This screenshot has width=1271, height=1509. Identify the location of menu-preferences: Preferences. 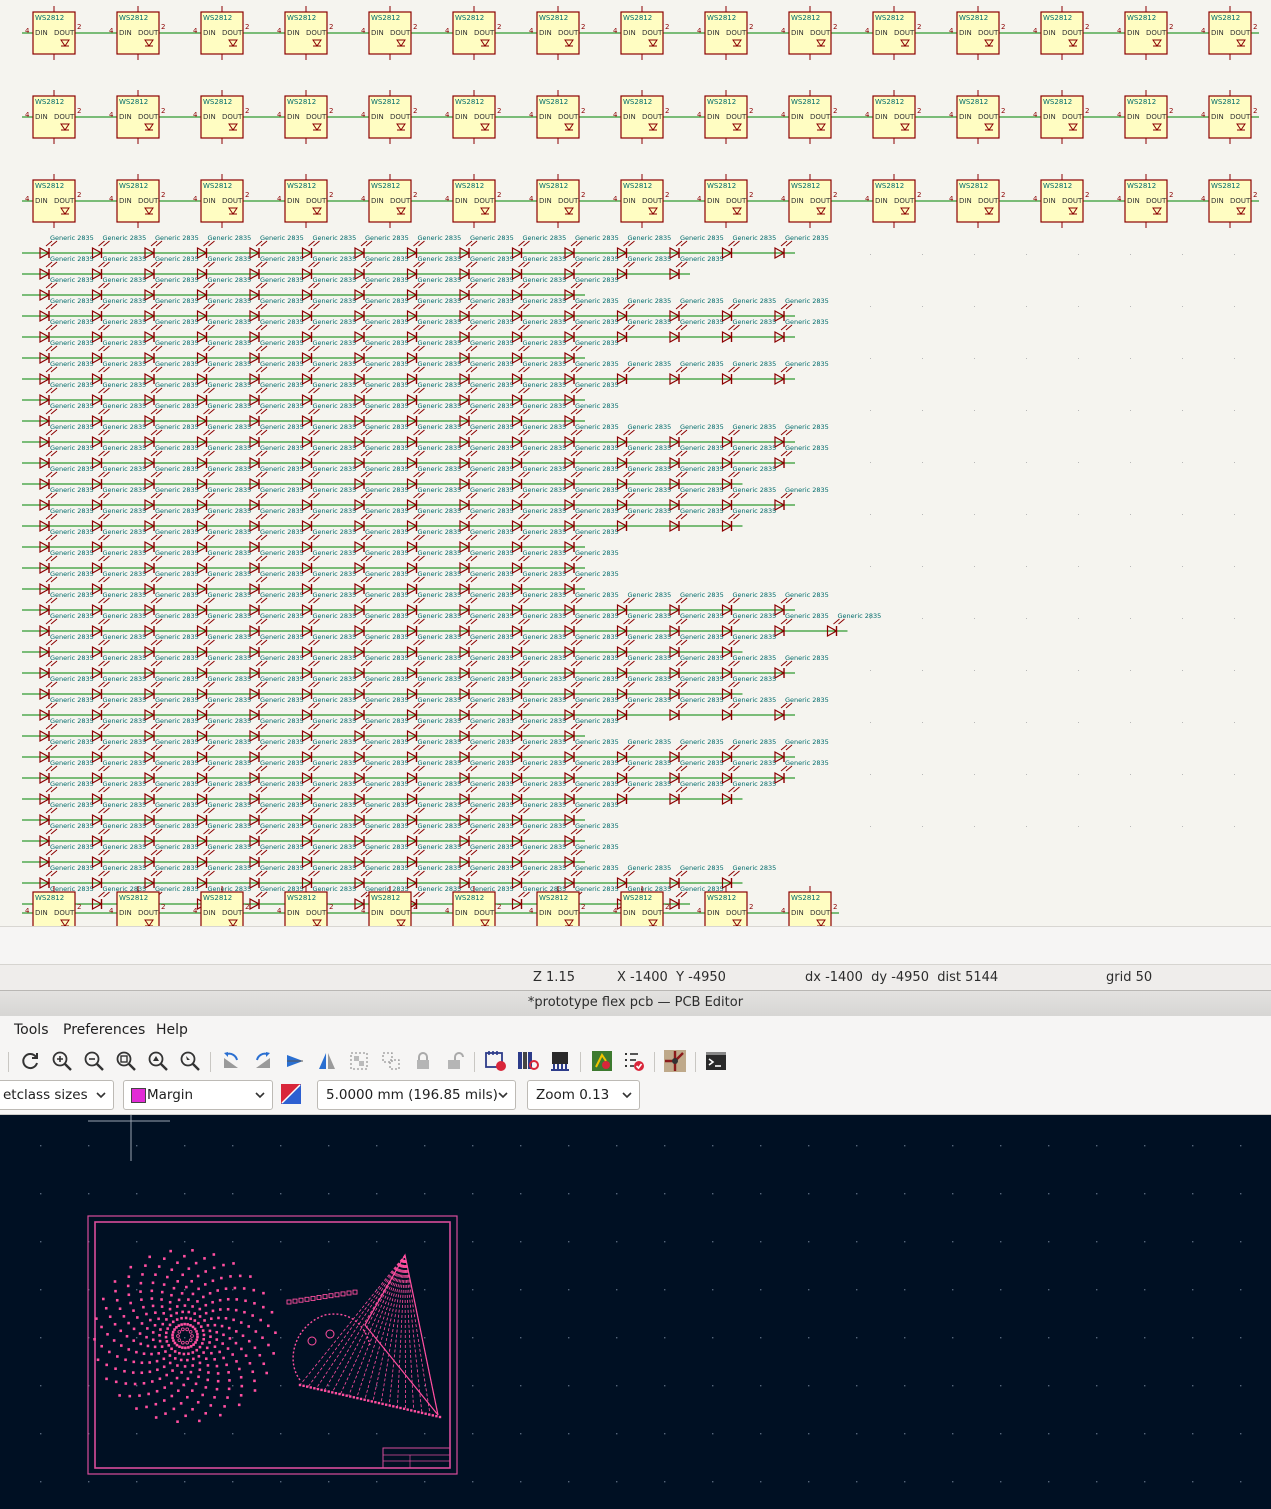
(104, 1030).